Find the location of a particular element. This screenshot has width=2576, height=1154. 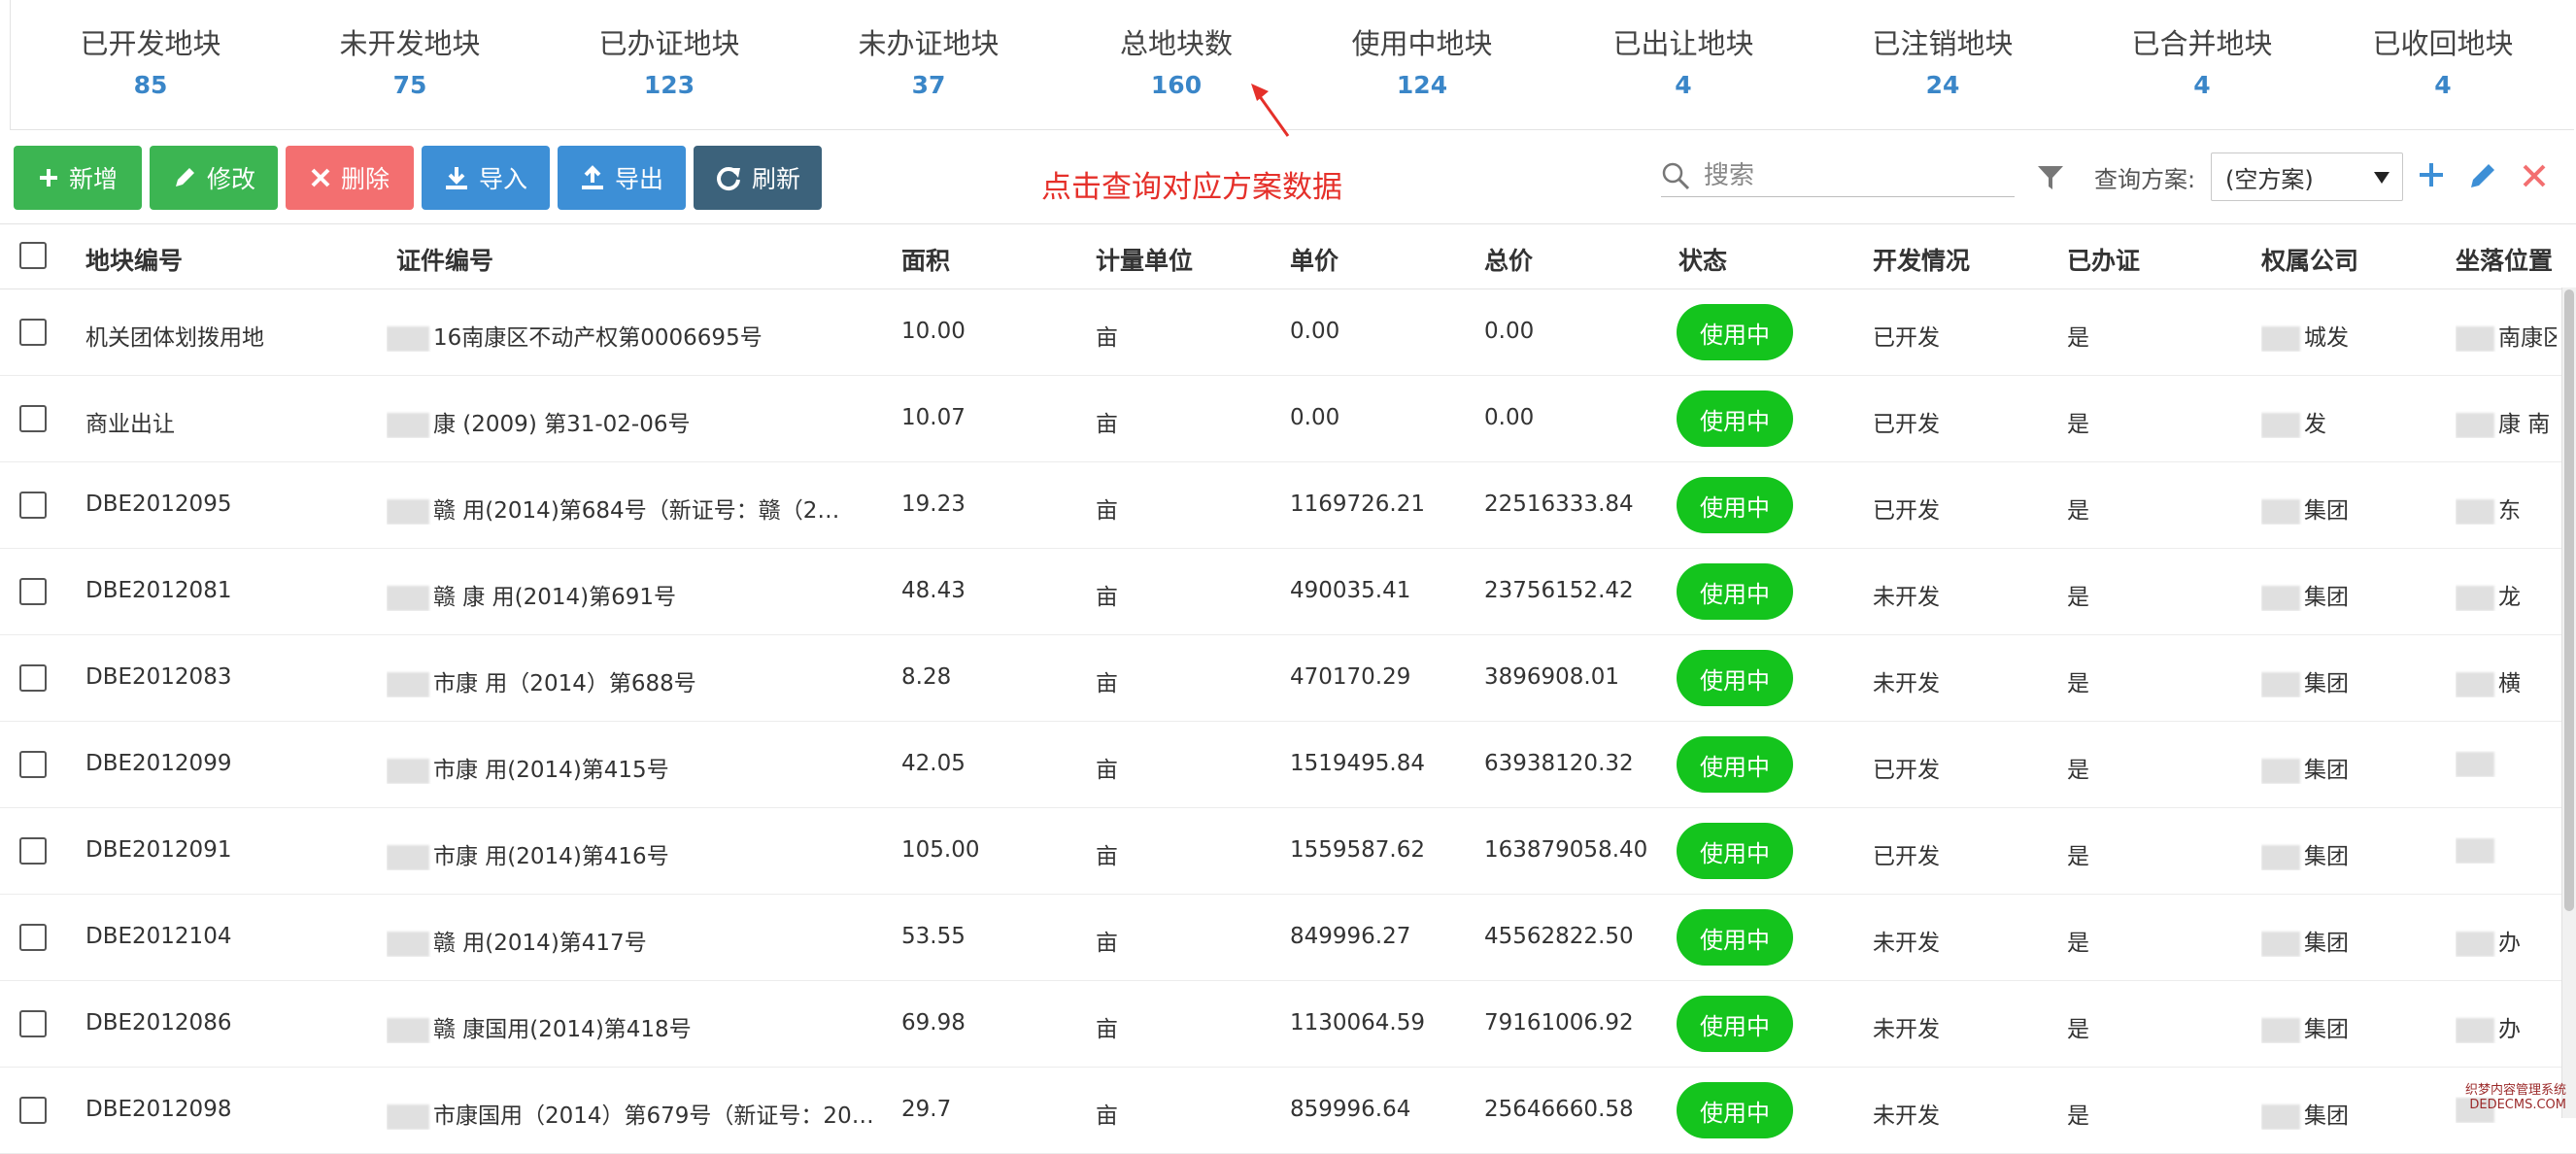

cell-cert-done: 是 is located at coordinates (2154, 508).